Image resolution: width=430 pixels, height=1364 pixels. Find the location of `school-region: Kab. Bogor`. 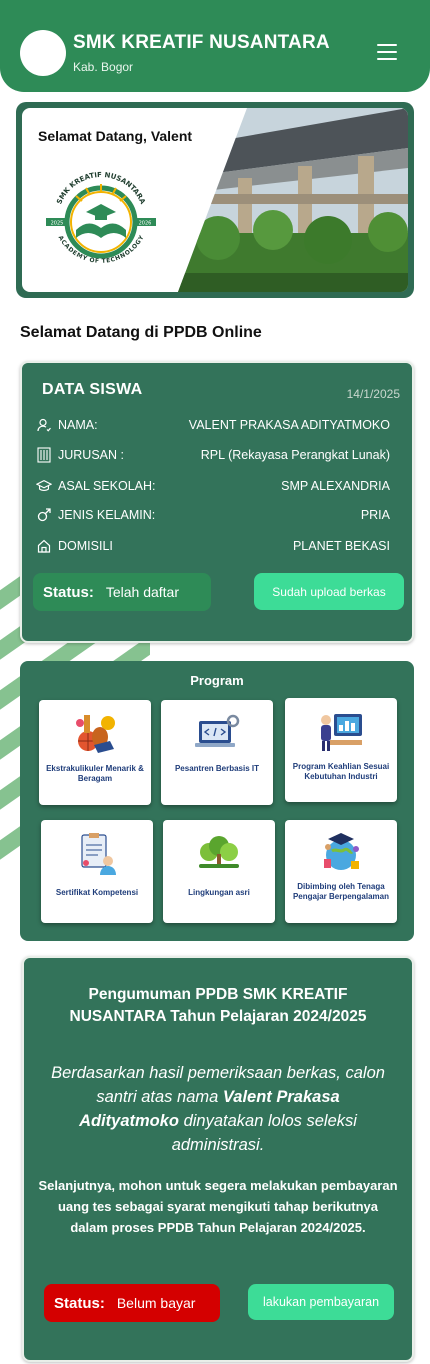

school-region: Kab. Bogor is located at coordinates (103, 67).